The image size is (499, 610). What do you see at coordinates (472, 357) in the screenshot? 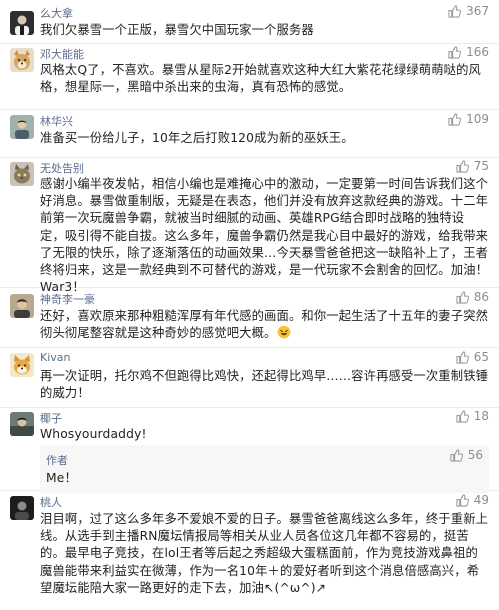
I see `like-button: 65` at bounding box center [472, 357].